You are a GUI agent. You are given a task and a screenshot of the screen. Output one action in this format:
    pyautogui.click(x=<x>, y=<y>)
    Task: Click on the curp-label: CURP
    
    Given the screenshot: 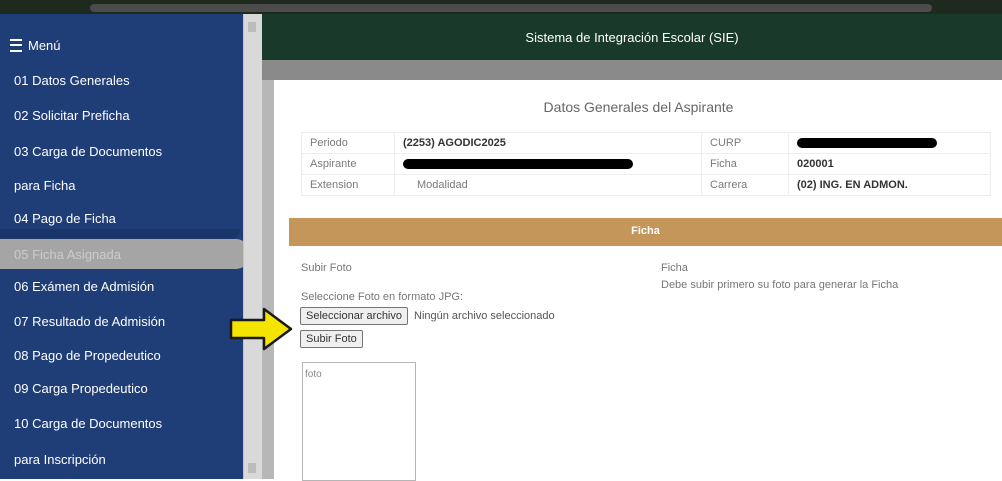 What is the action you would take?
    pyautogui.click(x=745, y=143)
    